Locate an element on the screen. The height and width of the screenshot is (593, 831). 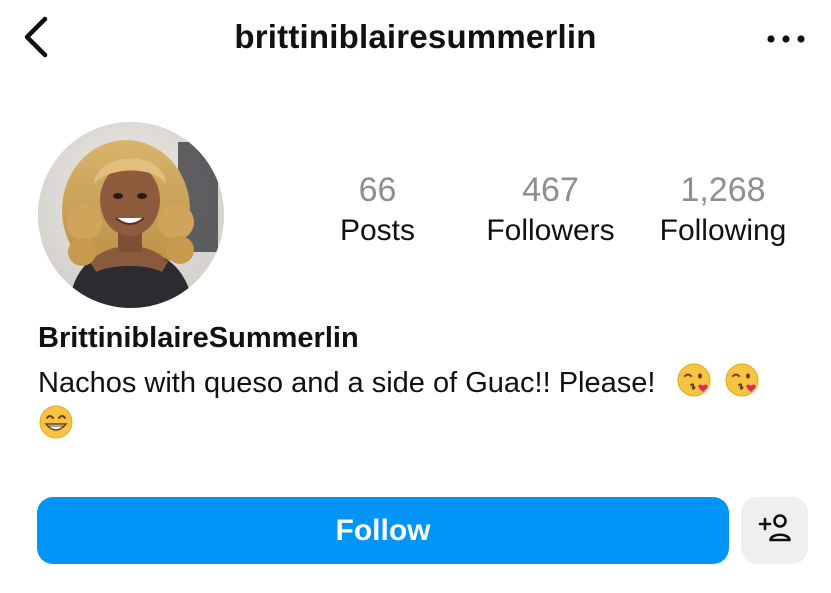
posts-number: 66 is located at coordinates (377, 190).